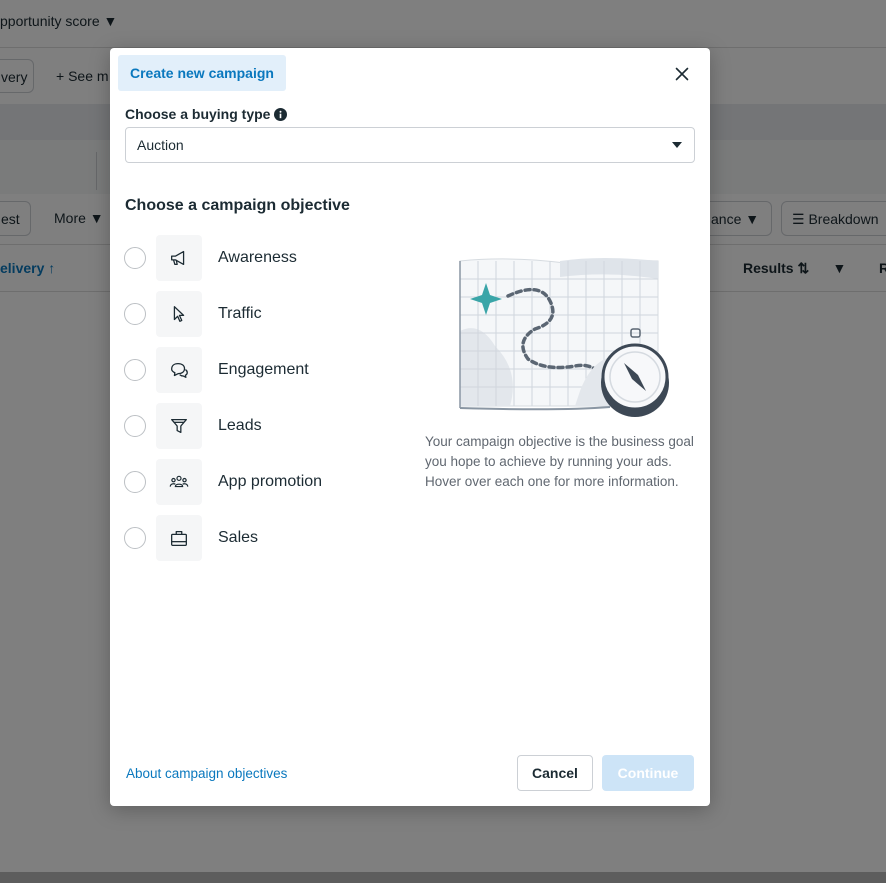 The height and width of the screenshot is (883, 886). What do you see at coordinates (160, 145) in the screenshot?
I see `buying-type-value: Auction` at bounding box center [160, 145].